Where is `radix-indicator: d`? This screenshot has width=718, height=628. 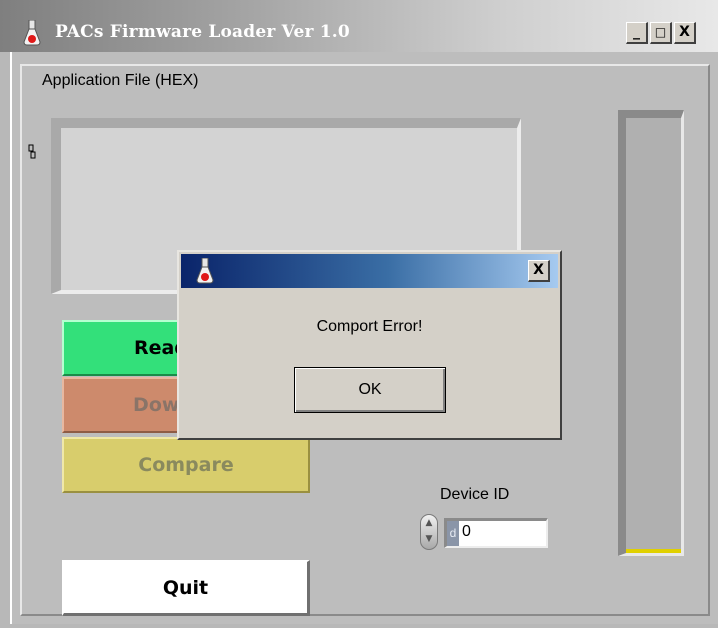 radix-indicator: d is located at coordinates (453, 533).